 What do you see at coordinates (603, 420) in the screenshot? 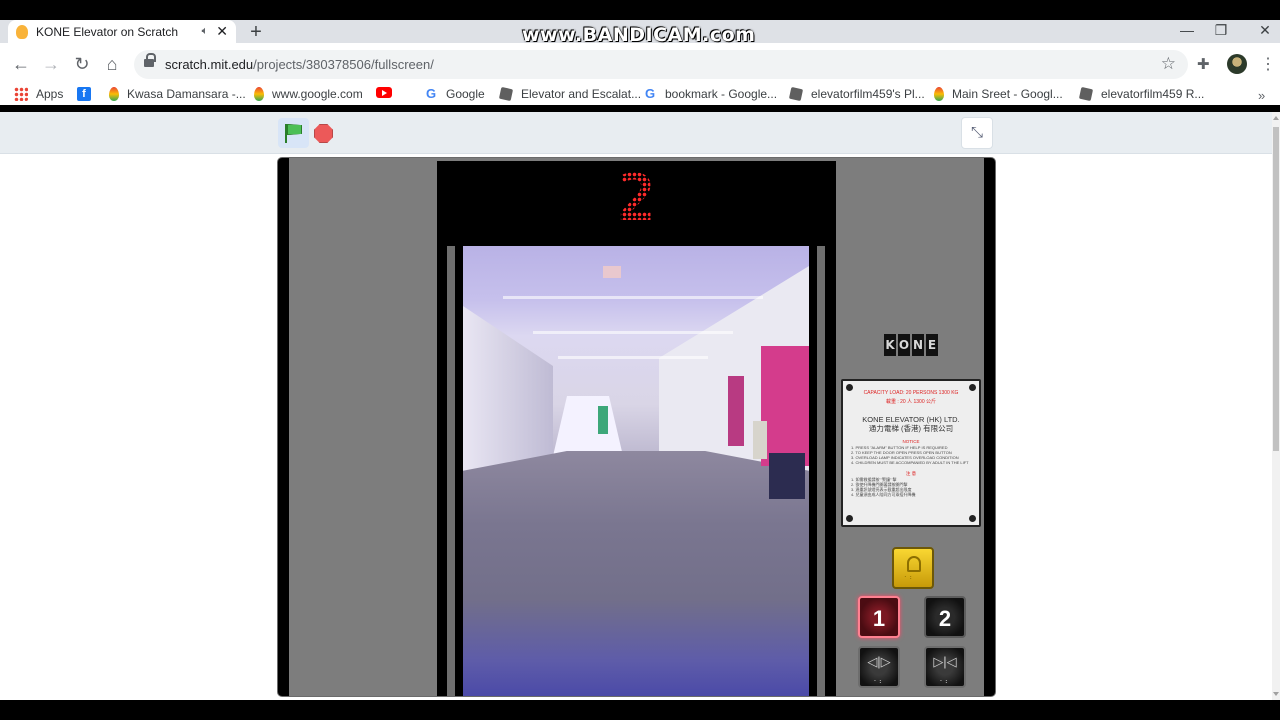
I see `corridor-sign` at bounding box center [603, 420].